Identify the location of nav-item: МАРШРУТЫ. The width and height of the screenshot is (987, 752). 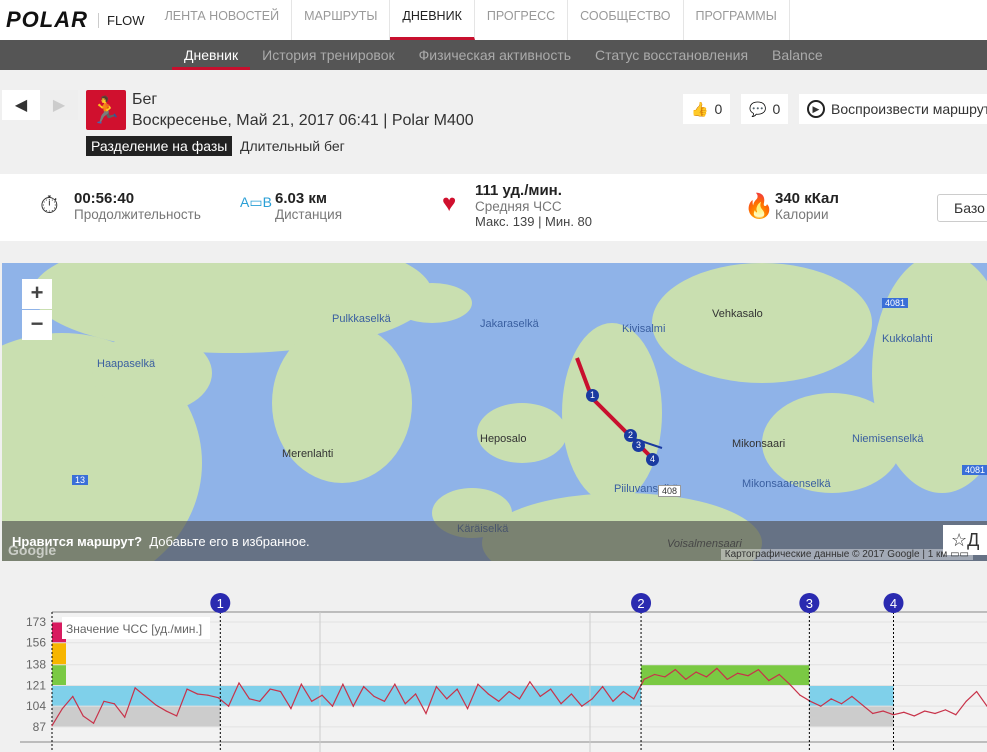
(341, 20).